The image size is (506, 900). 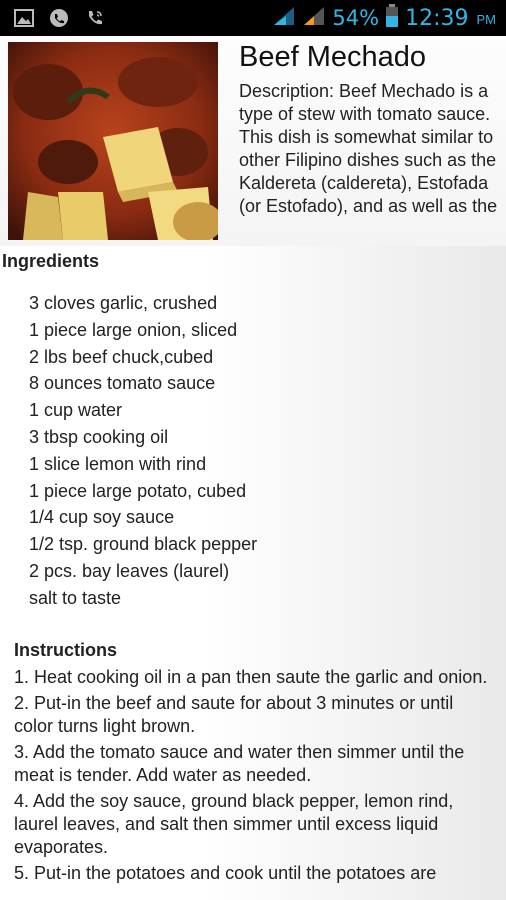 What do you see at coordinates (99, 436) in the screenshot?
I see `ingredient-item: 3 tbsp cooking oil` at bounding box center [99, 436].